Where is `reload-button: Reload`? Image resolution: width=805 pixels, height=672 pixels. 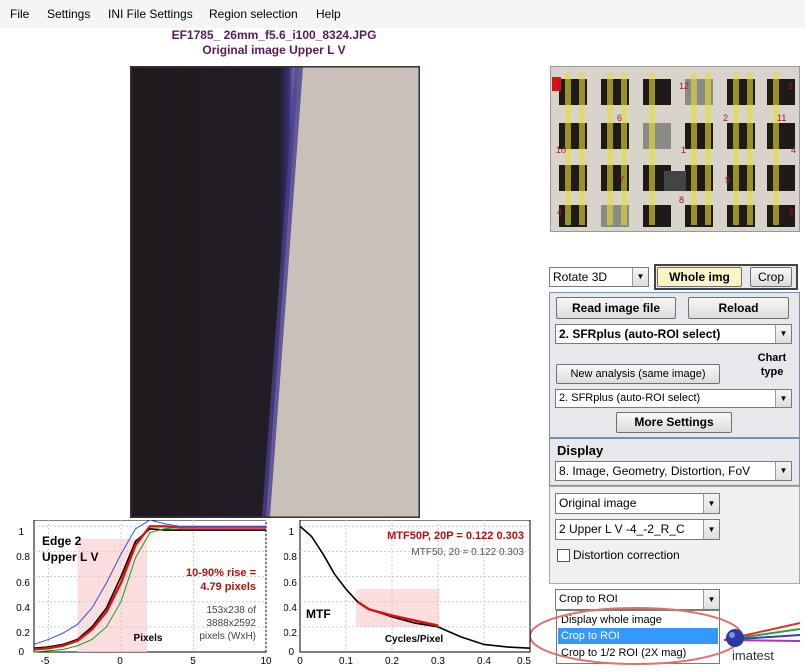 reload-button: Reload is located at coordinates (738, 308).